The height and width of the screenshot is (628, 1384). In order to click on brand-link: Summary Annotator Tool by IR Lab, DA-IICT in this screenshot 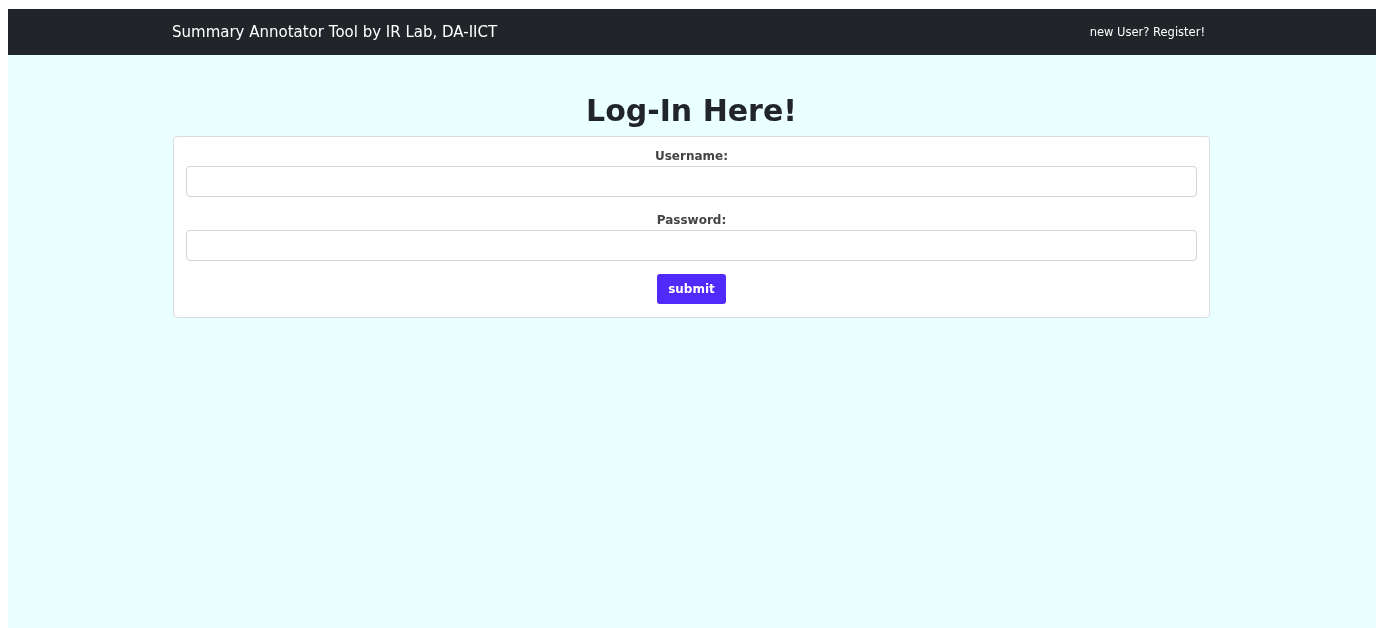, I will do `click(335, 32)`.